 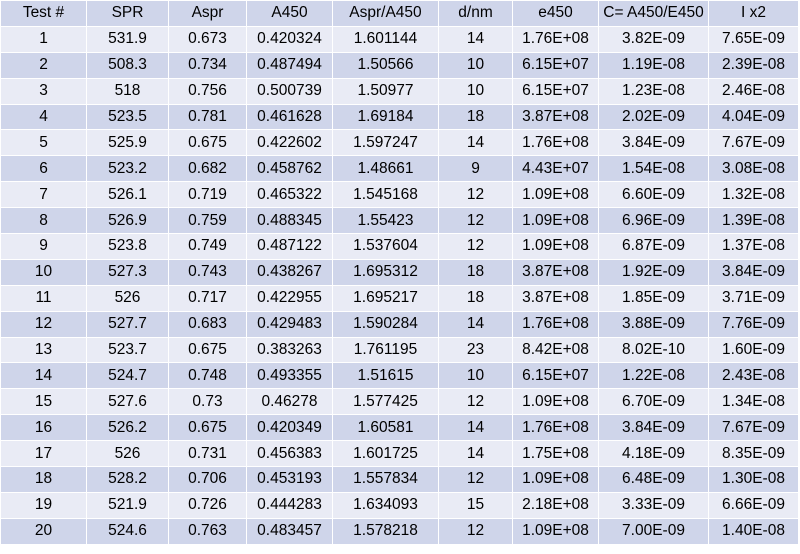 What do you see at coordinates (653, 65) in the screenshot?
I see `table-cell-concentration: 1.19E-08` at bounding box center [653, 65].